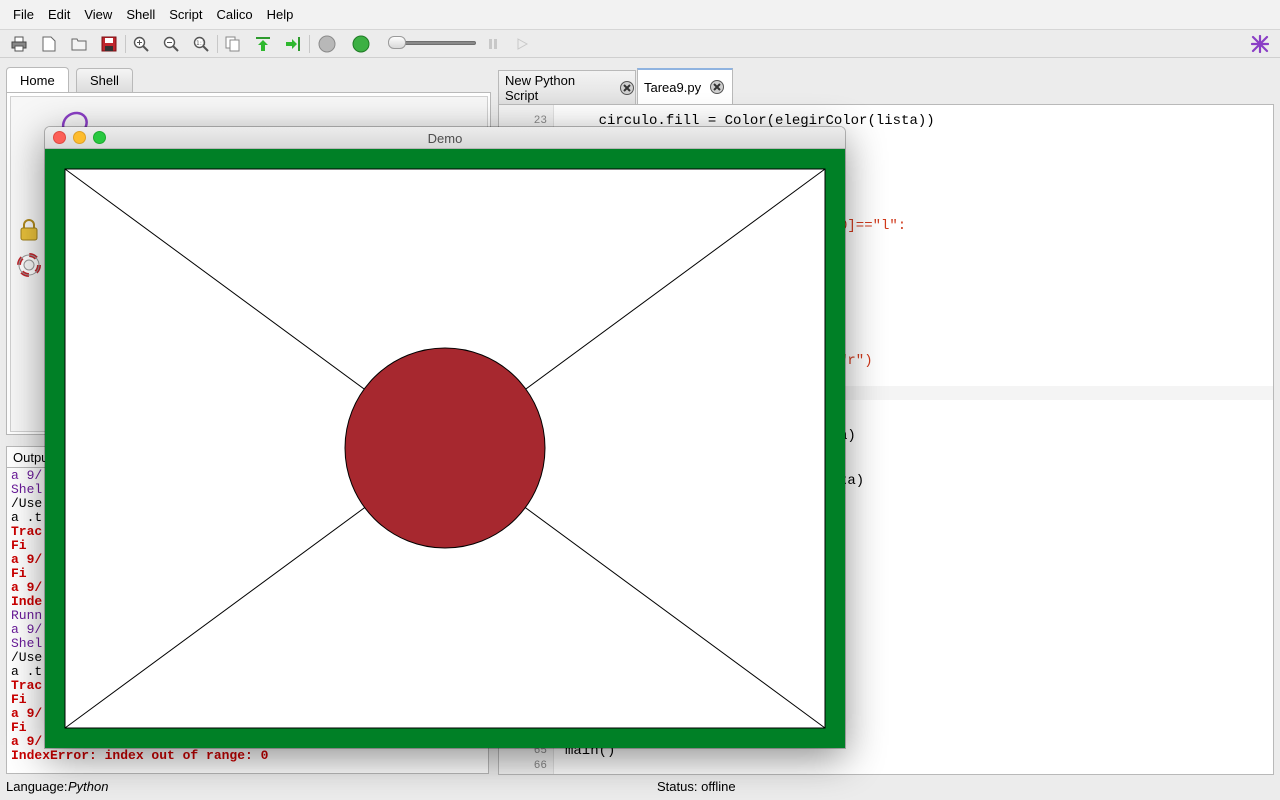 The image size is (1280, 800). I want to click on menu-calico: Calico, so click(234, 14).